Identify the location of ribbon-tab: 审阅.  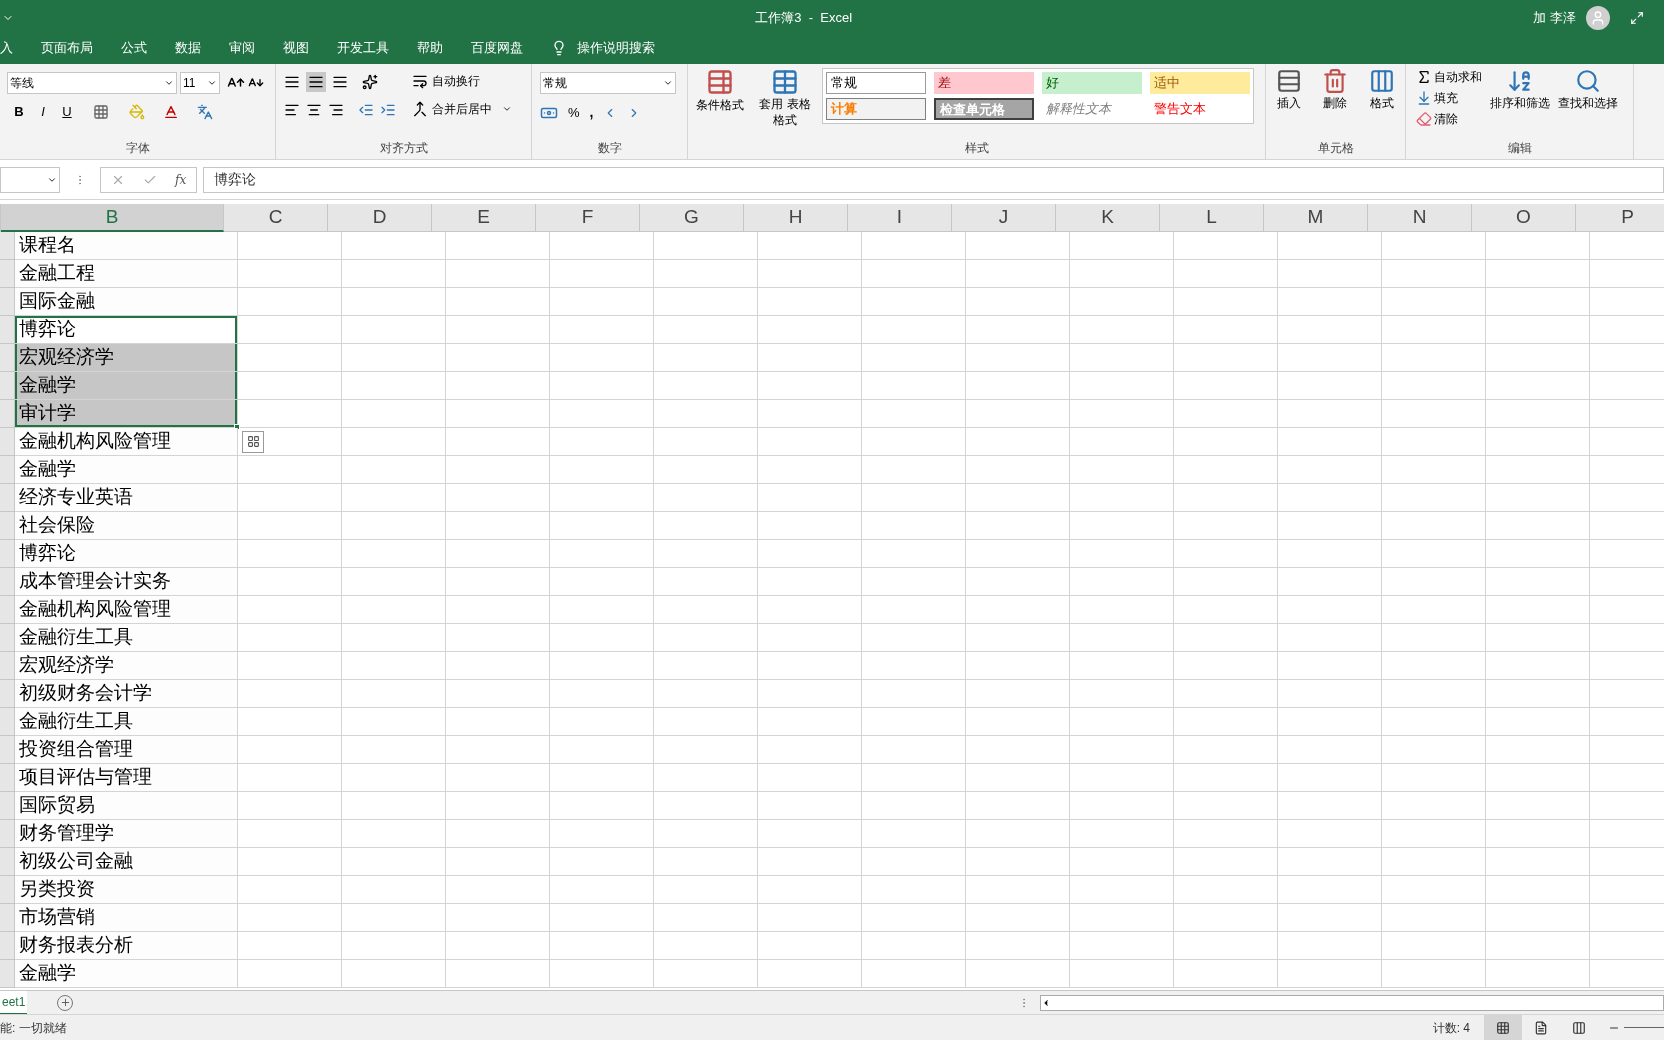
(242, 48).